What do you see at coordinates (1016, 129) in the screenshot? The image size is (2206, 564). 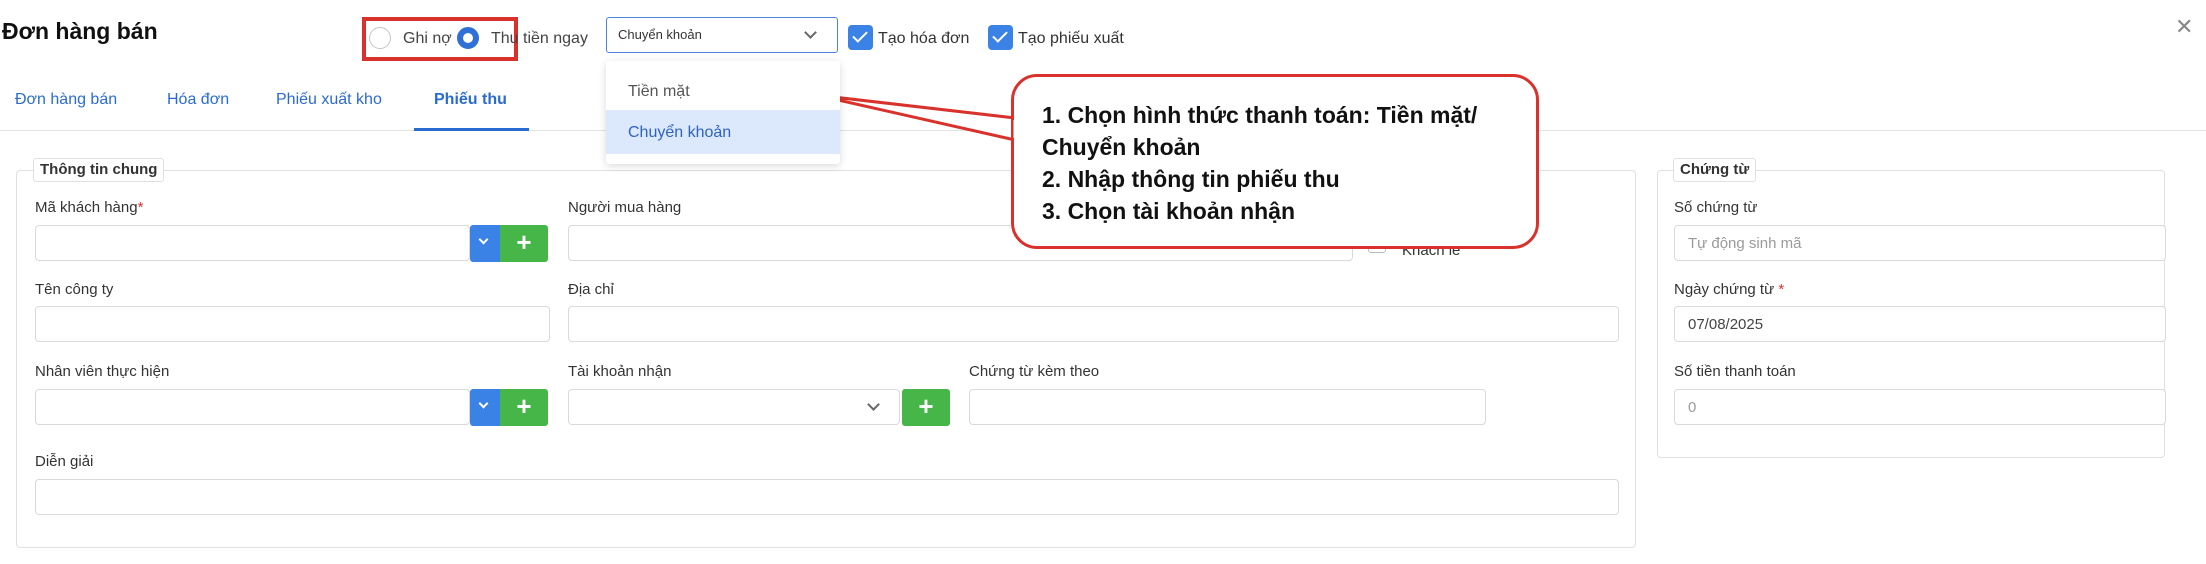 I see `callout-pointer-mask` at bounding box center [1016, 129].